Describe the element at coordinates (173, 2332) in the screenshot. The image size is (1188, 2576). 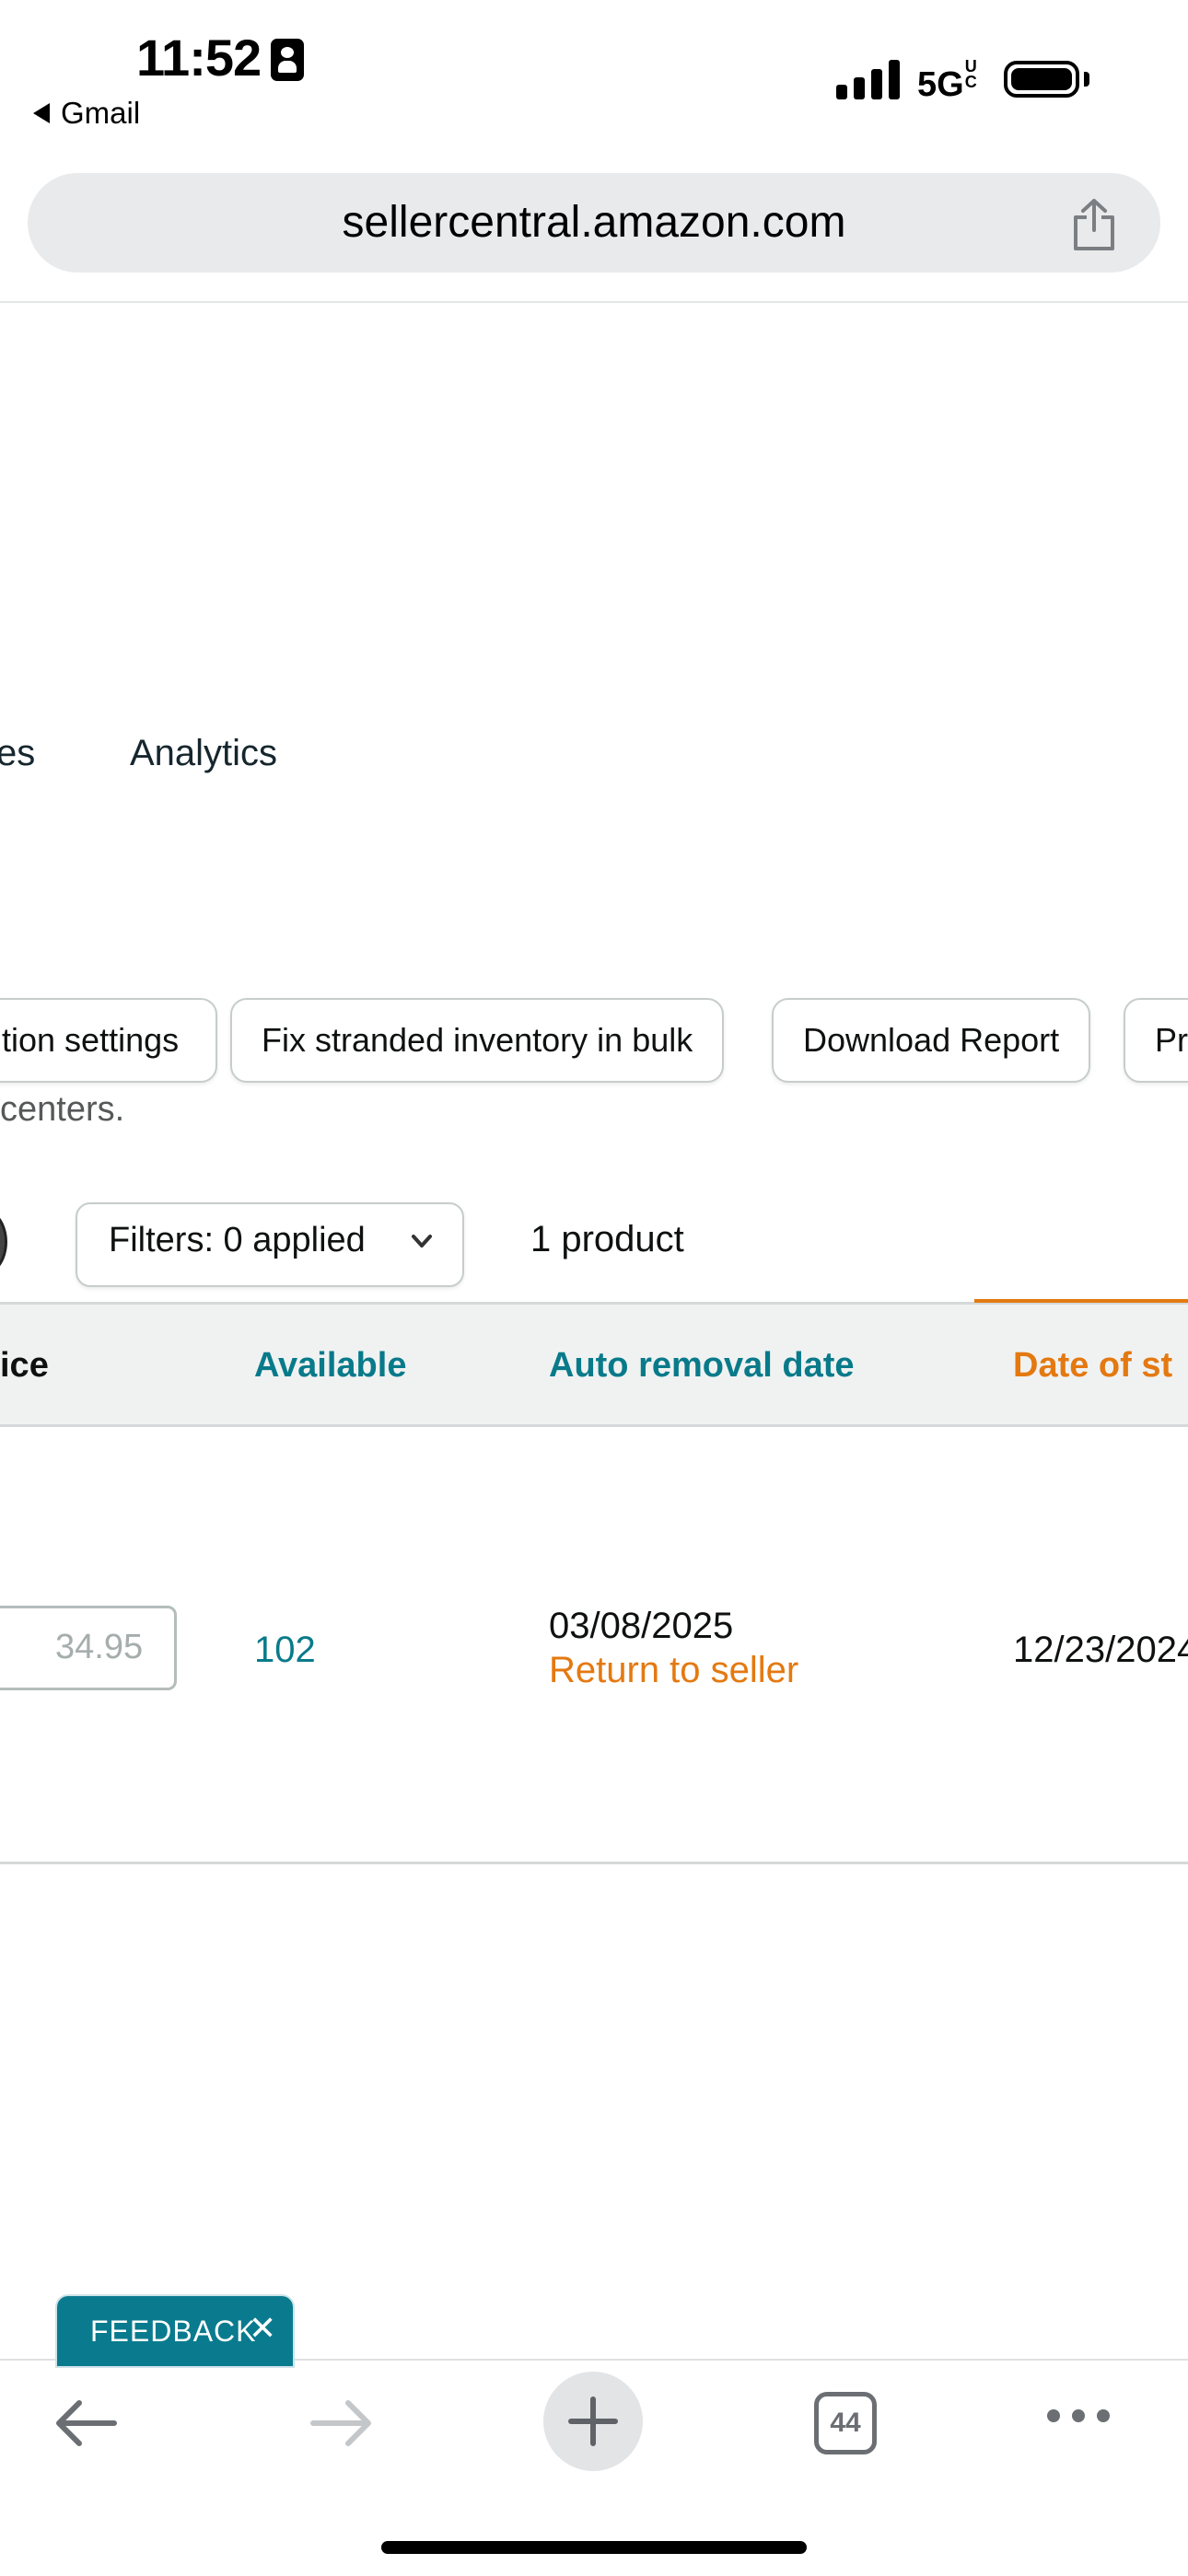
I see `feedback-label: FEEDBACK` at that location.